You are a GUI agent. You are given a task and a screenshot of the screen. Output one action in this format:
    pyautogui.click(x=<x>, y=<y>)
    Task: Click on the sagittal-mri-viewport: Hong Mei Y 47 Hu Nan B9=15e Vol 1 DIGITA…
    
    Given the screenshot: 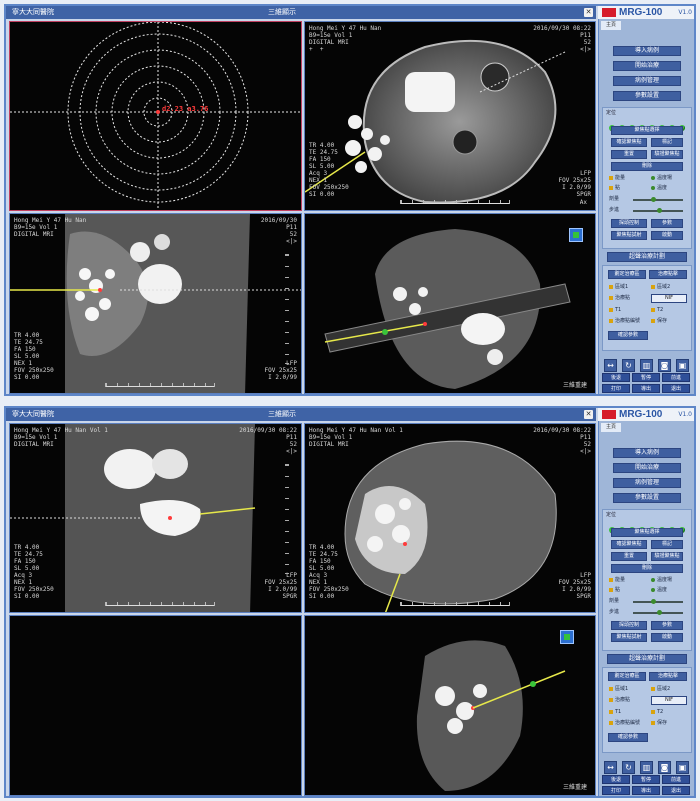 What is the action you would take?
    pyautogui.click(x=155, y=303)
    